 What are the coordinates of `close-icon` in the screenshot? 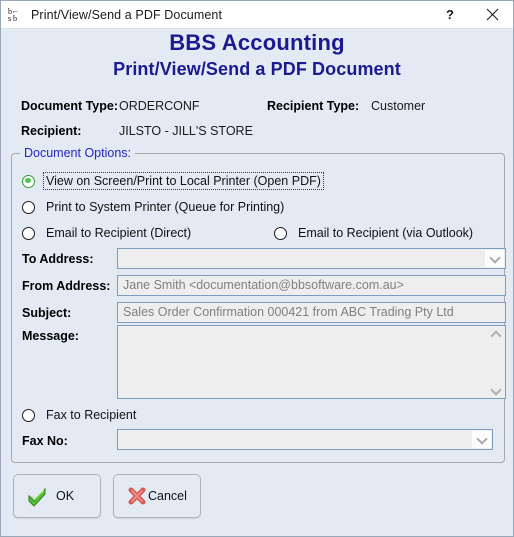 It's located at (492, 14).